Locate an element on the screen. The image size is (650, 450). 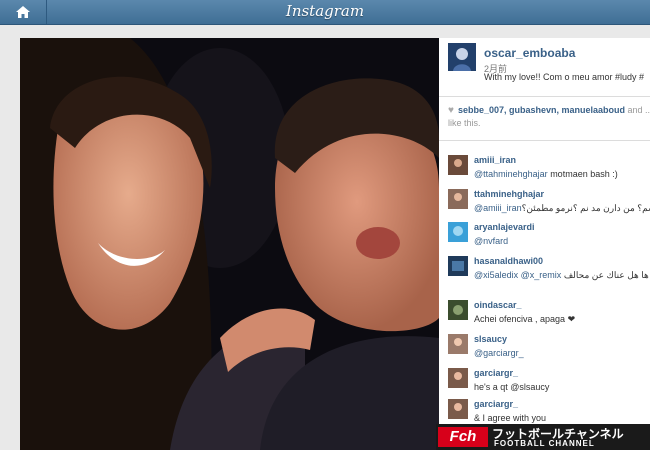
fch-logo-mark: Fch is located at coordinates (463, 437).